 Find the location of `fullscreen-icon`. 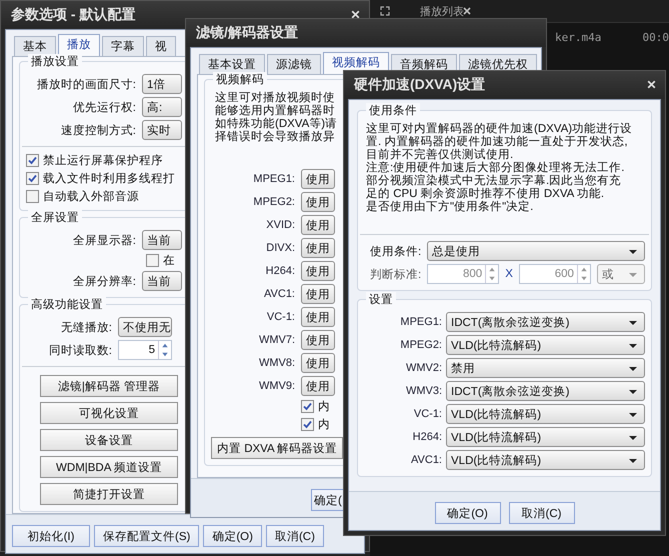

fullscreen-icon is located at coordinates (385, 11).